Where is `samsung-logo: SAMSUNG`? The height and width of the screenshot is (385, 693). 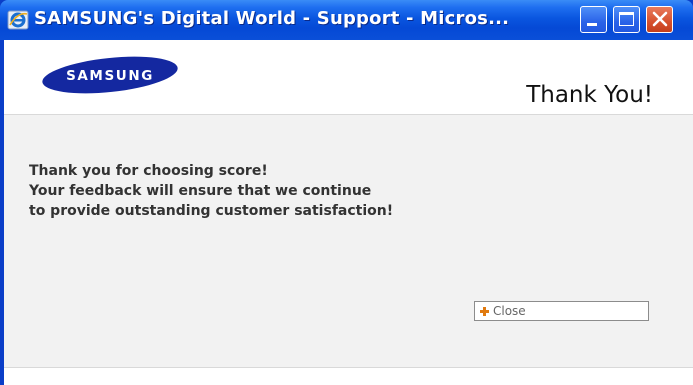
samsung-logo: SAMSUNG is located at coordinates (110, 75).